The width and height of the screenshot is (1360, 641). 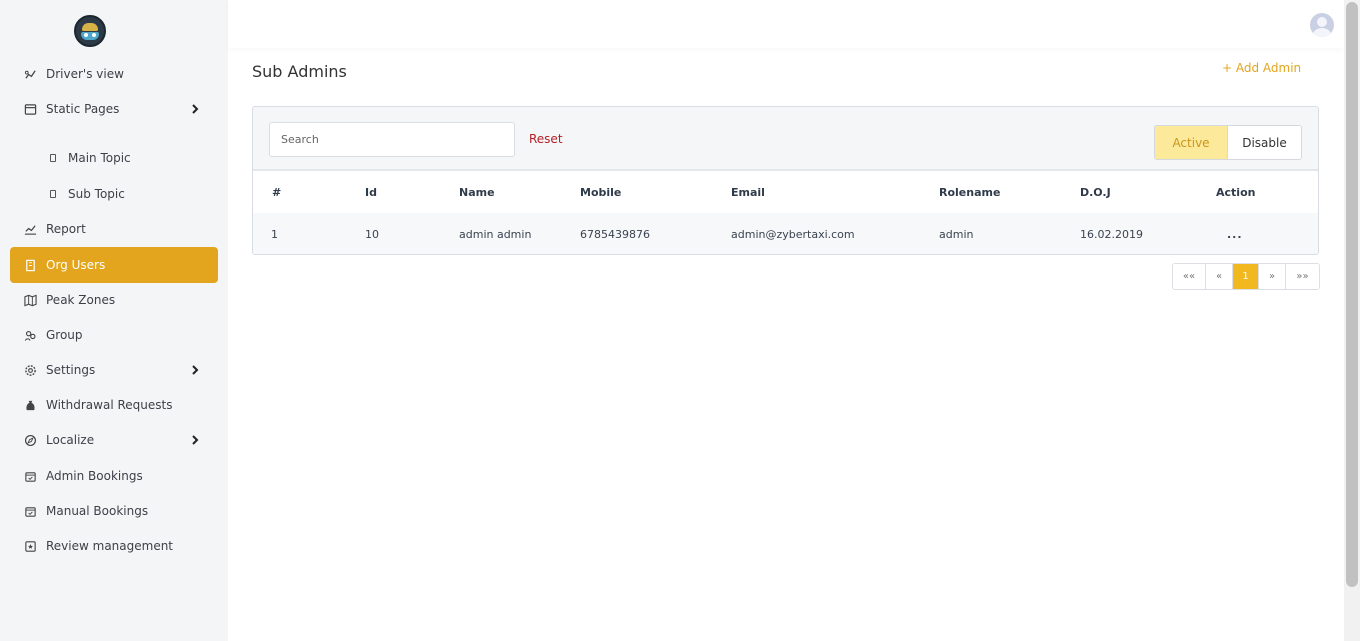 I want to click on sidebar-item-drivers-view: Driver's view, so click(x=114, y=74).